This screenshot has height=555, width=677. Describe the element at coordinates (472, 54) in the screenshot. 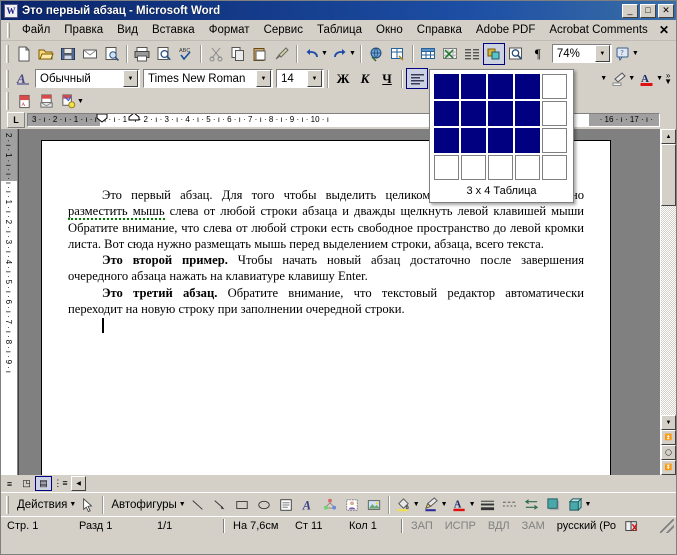

I see `columns-icon` at that location.